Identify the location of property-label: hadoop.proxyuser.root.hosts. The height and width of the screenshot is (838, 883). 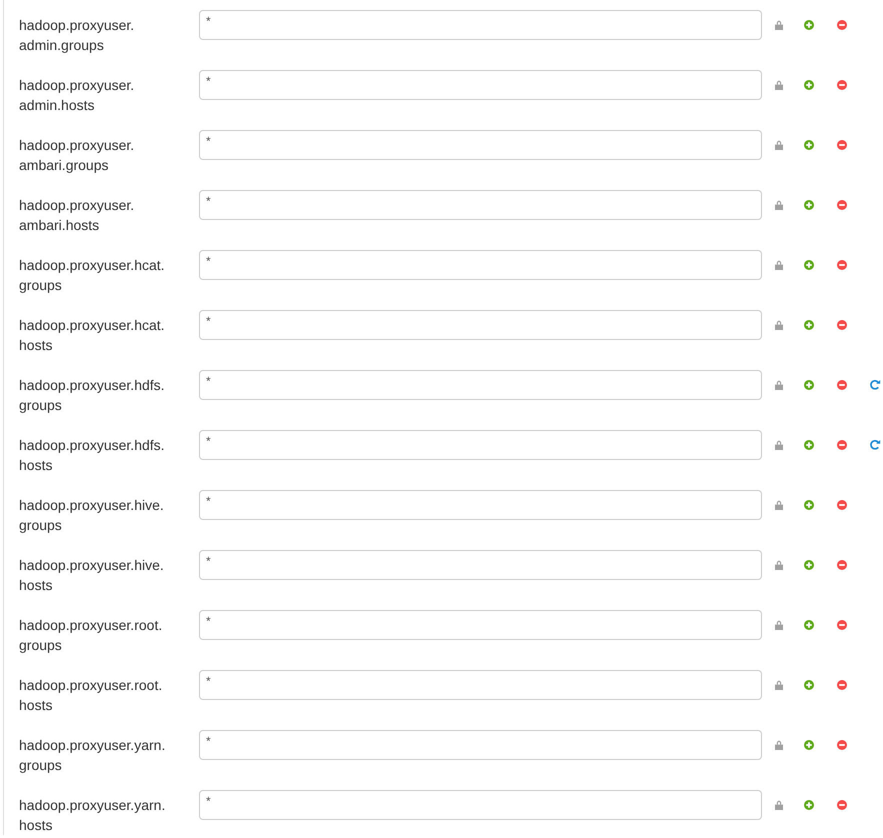
(91, 695).